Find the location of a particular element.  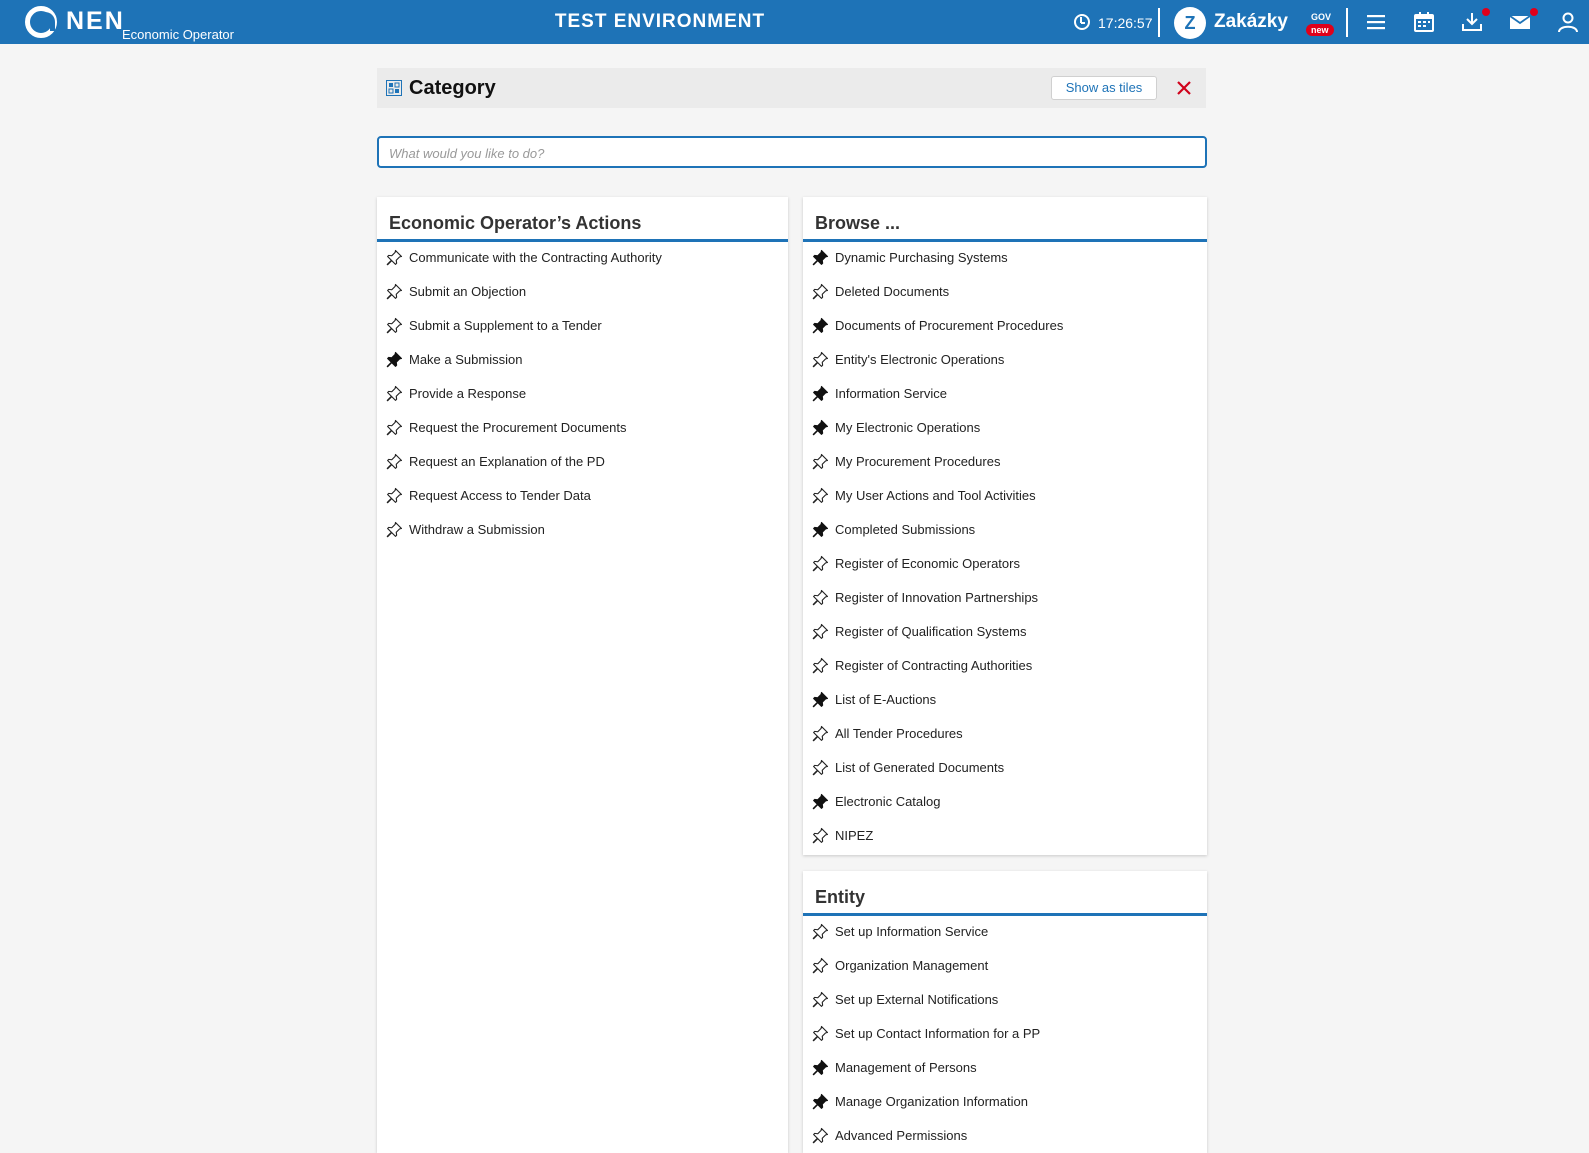

list-item-label: Set up External Notifications is located at coordinates (916, 999).